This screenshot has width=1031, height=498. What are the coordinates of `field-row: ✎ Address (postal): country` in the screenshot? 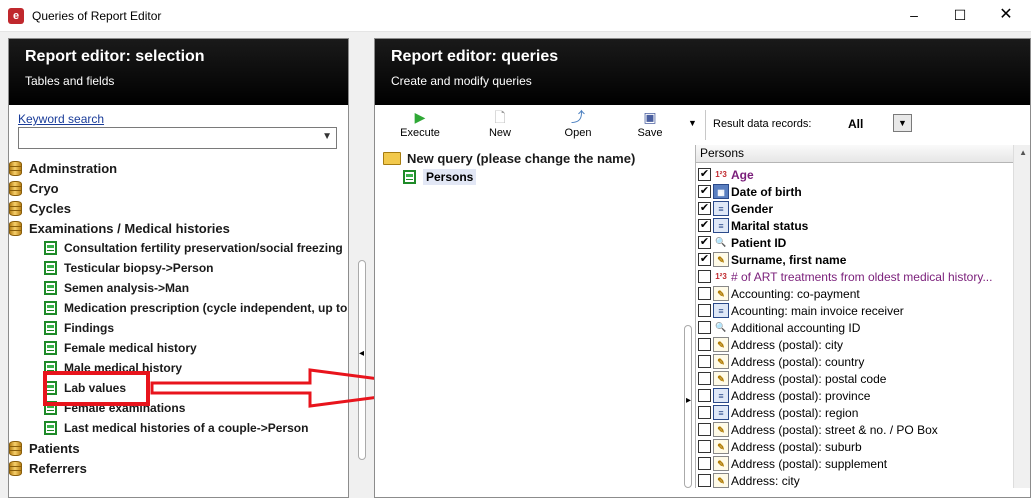 It's located at (781, 361).